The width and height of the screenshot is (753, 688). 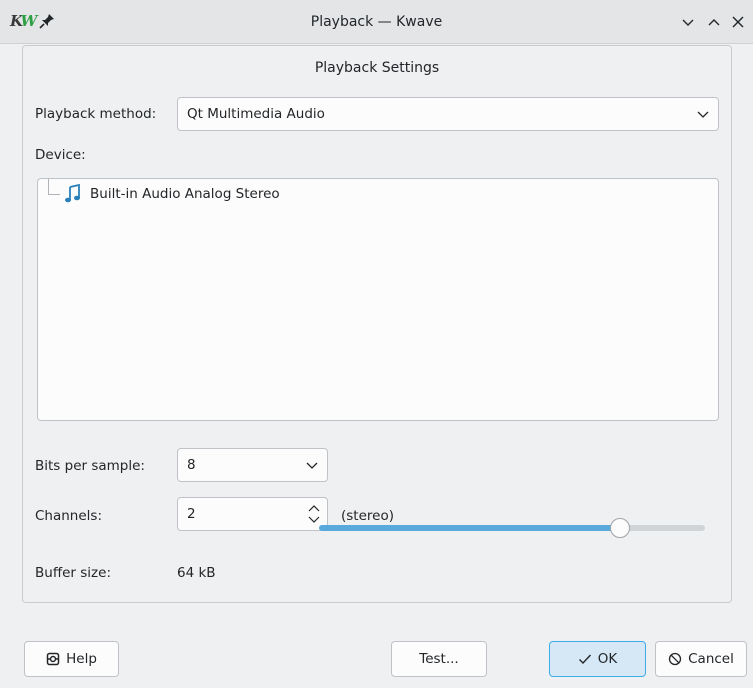 What do you see at coordinates (448, 114) in the screenshot?
I see `playback-method-combo: Qt Multimedia Audio` at bounding box center [448, 114].